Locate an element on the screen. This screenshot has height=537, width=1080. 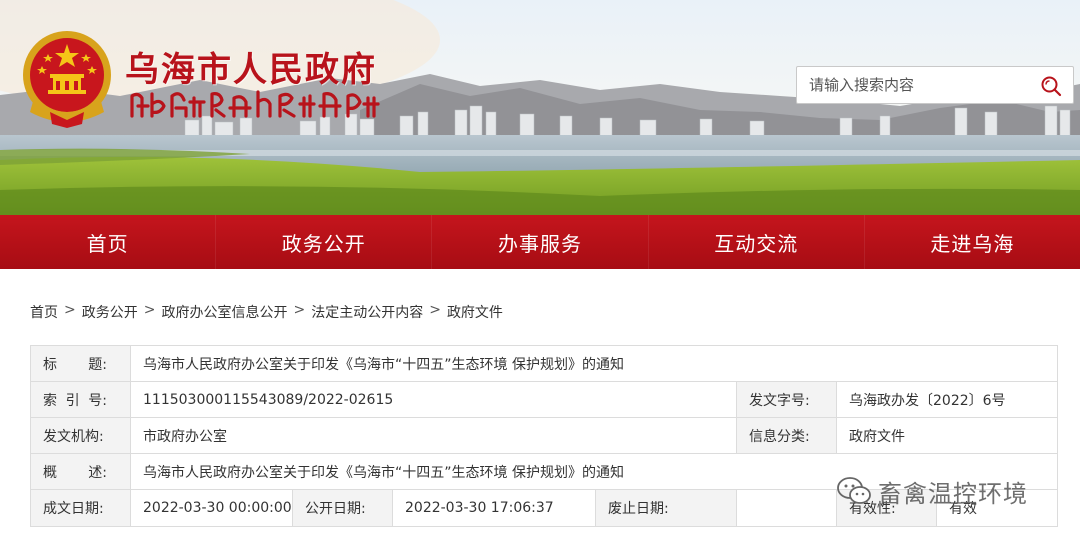
nav-item-government-affairs: 政务公开 is located at coordinates (323, 242).